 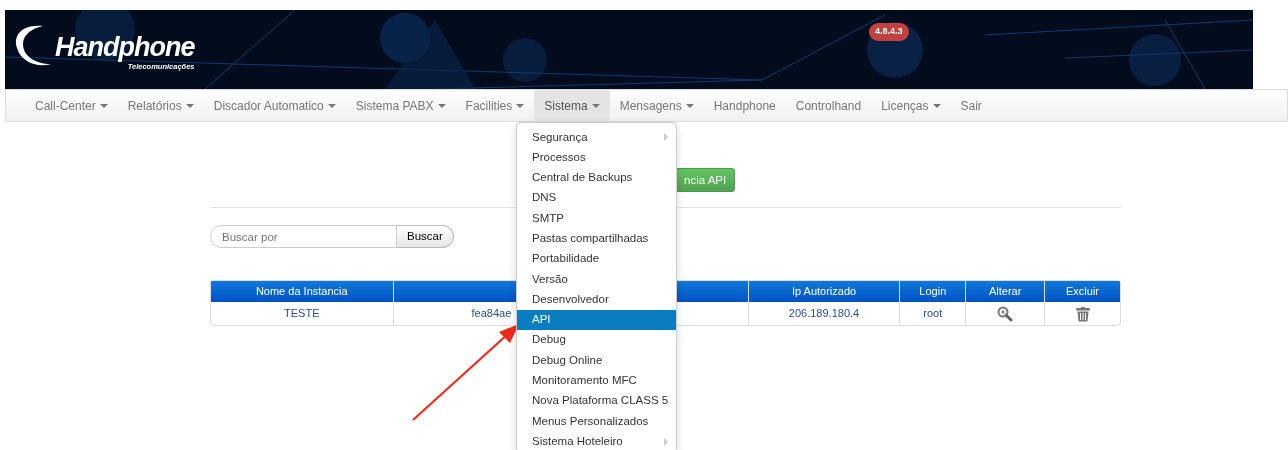 I want to click on nav-item: Discador Automatico, so click(x=274, y=105).